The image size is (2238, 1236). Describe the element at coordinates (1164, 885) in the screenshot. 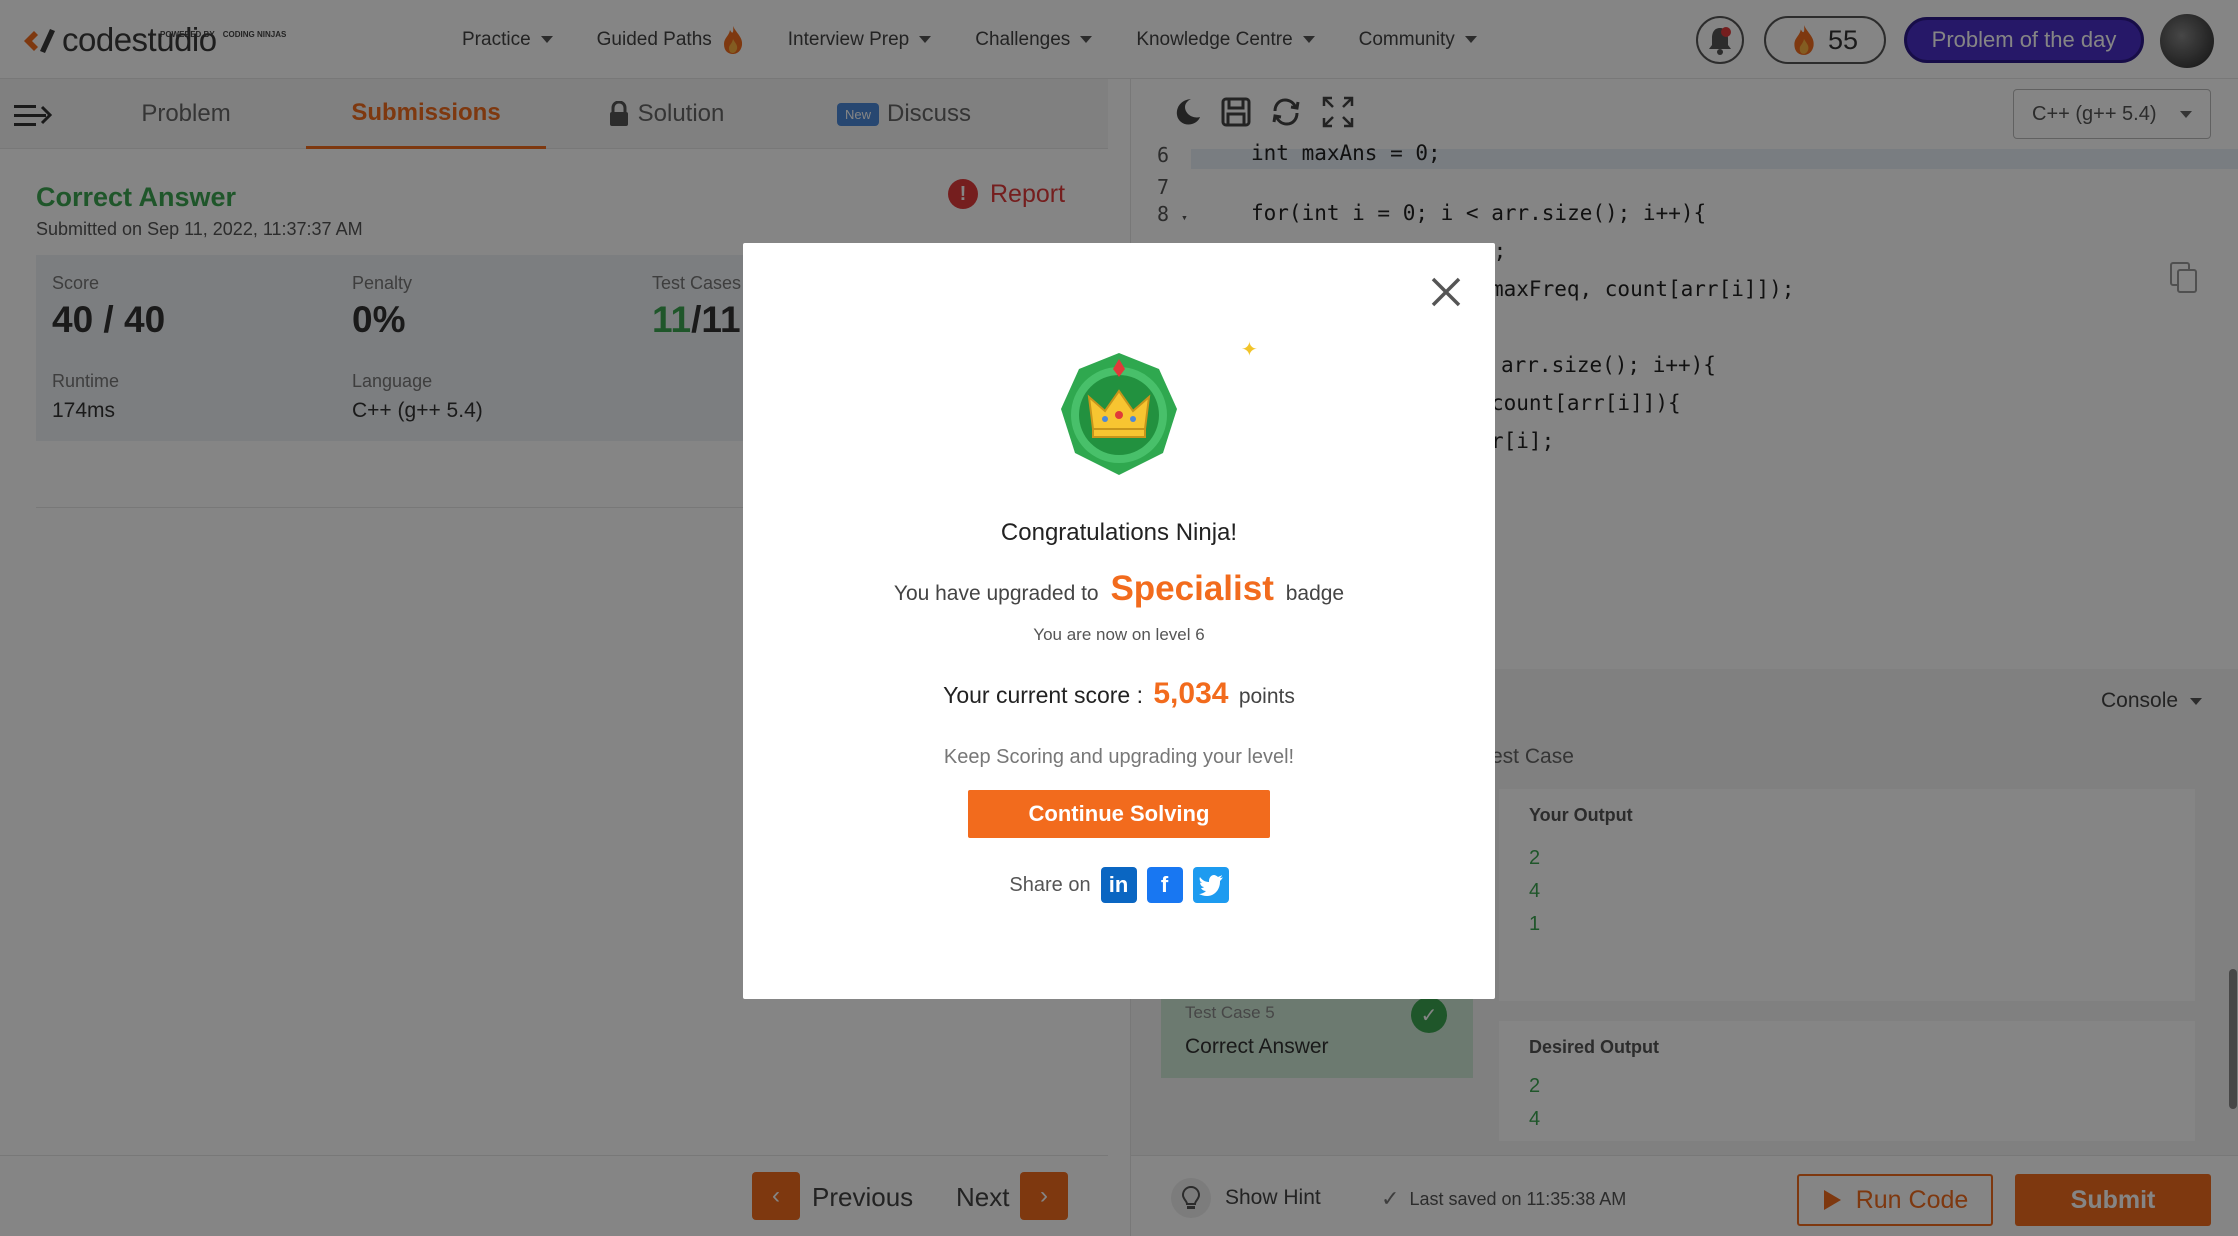

I see `facebook-icon: f` at that location.